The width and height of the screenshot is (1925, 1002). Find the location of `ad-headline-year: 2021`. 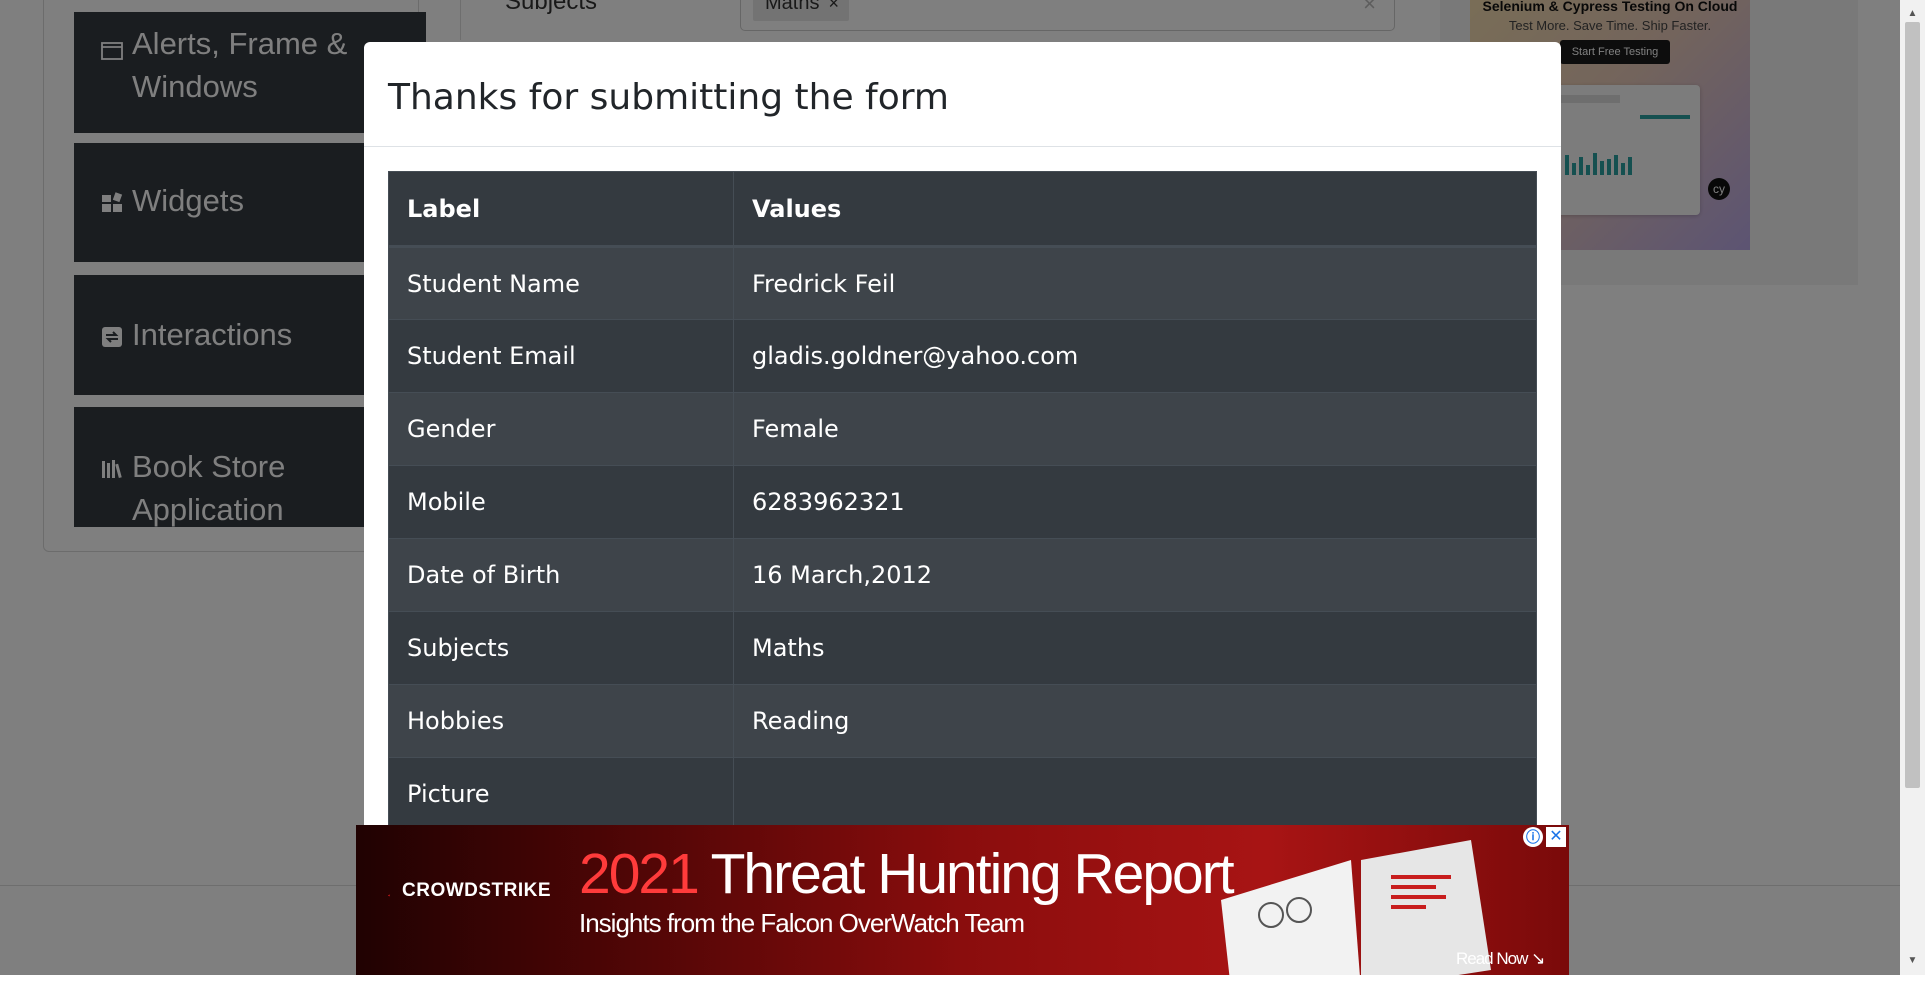

ad-headline-year: 2021 is located at coordinates (639, 874).